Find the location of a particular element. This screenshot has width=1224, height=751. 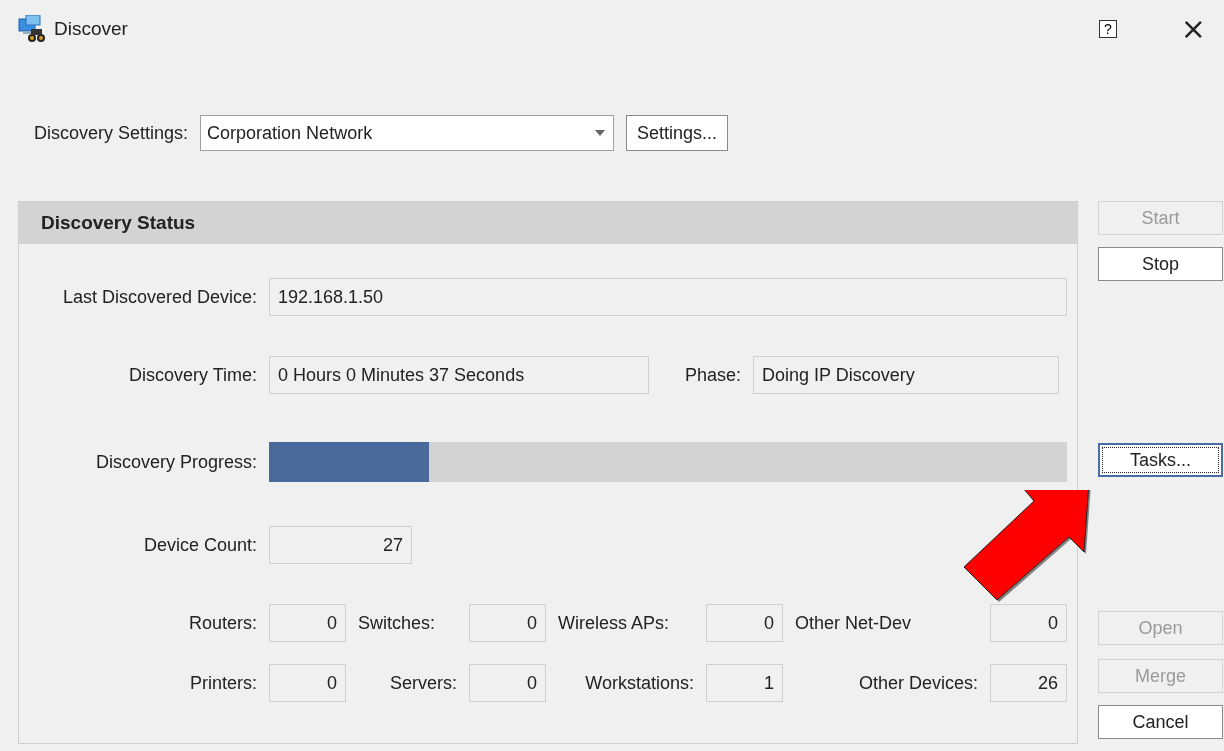

field-label: Workstations: is located at coordinates (639, 683).